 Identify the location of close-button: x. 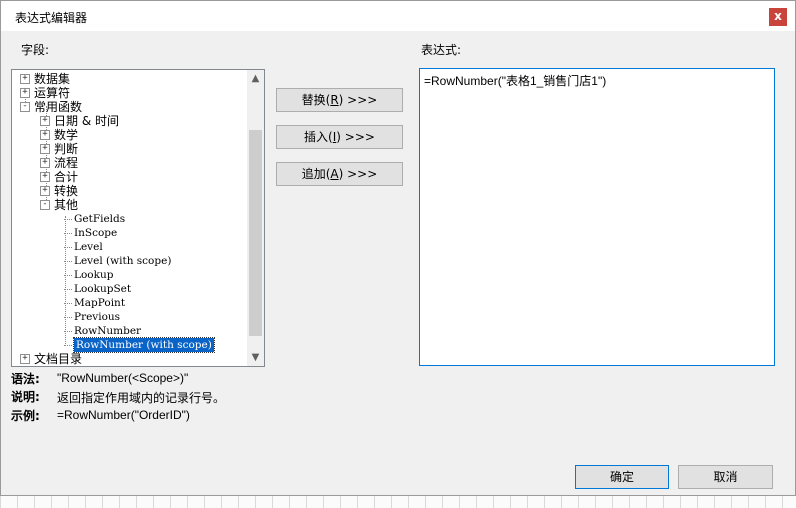
(778, 17).